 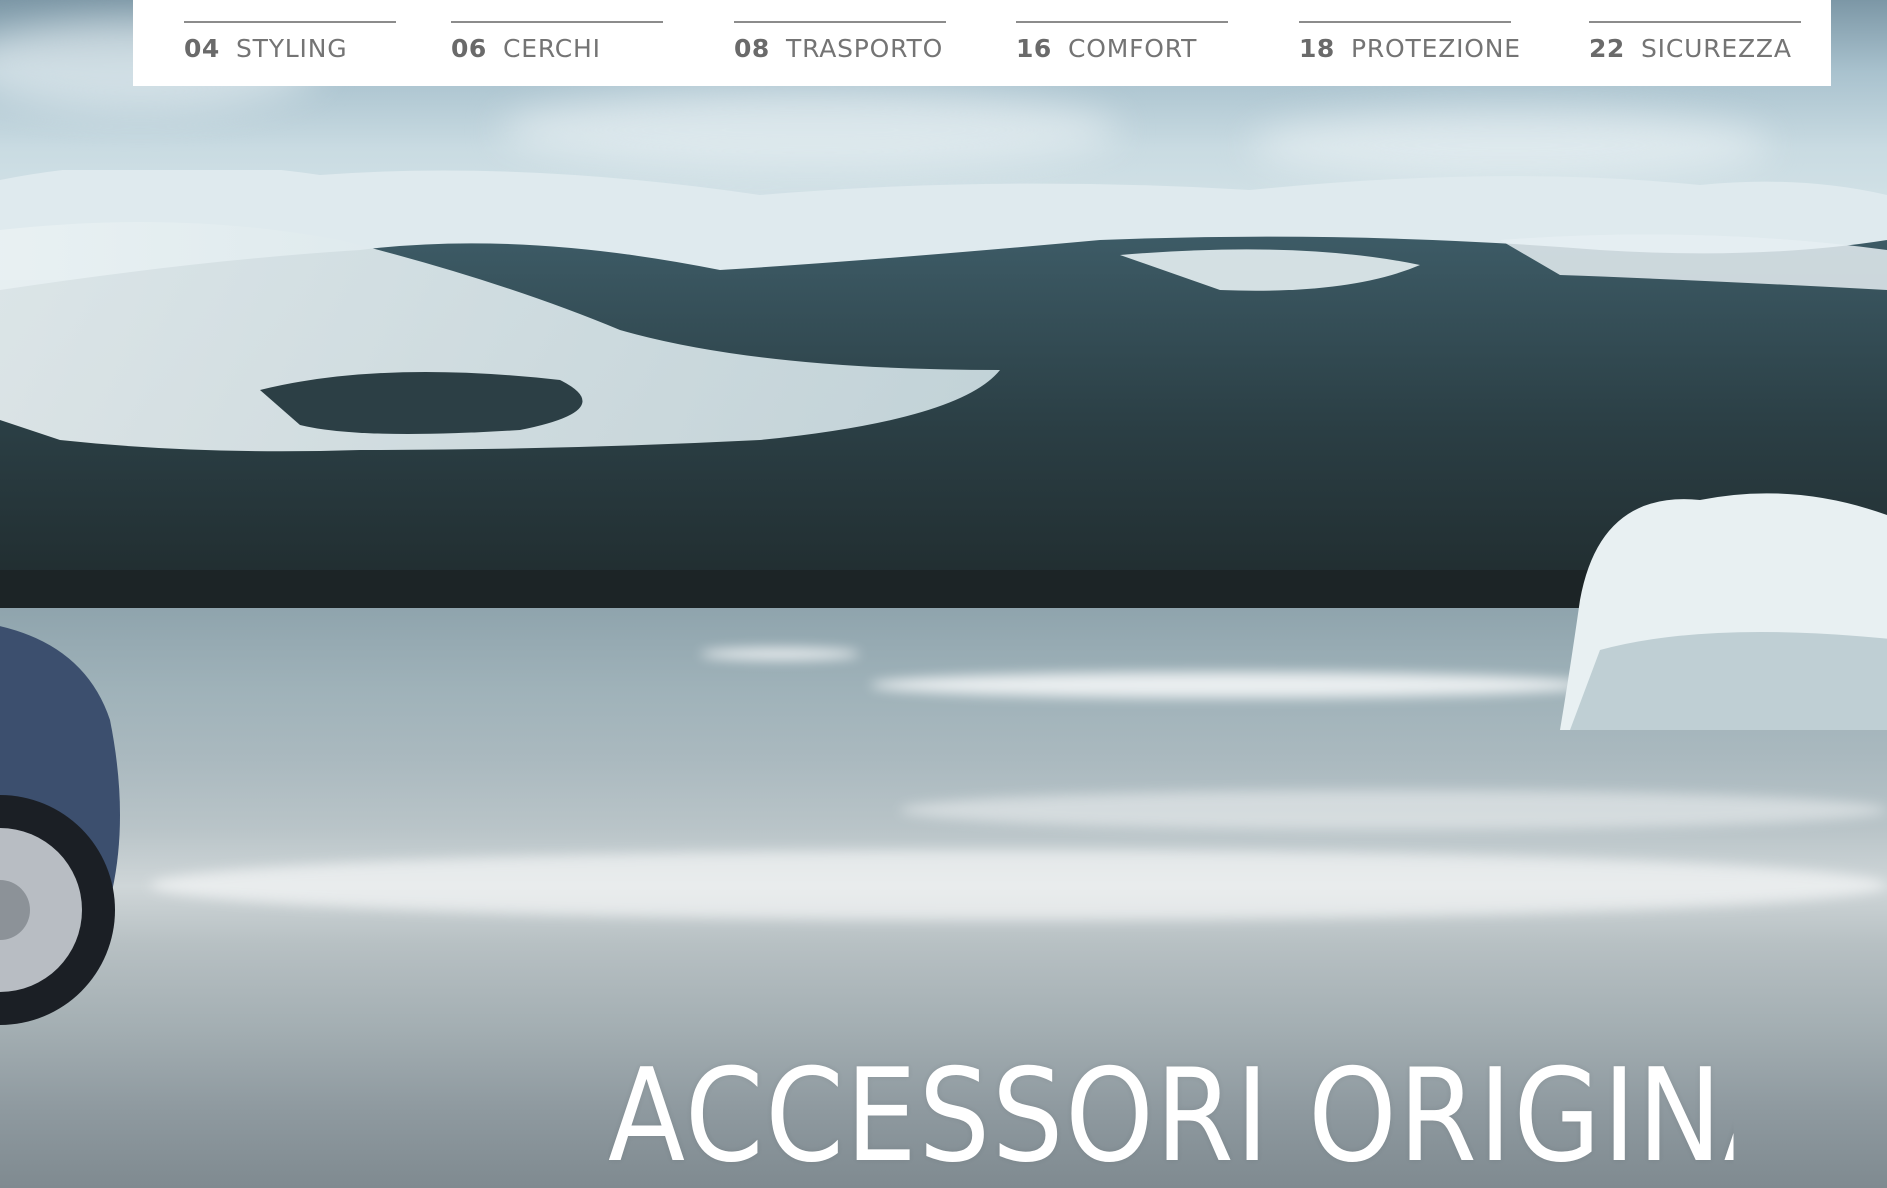 I want to click on nav-item-label: COMFORT, so click(x=1133, y=48).